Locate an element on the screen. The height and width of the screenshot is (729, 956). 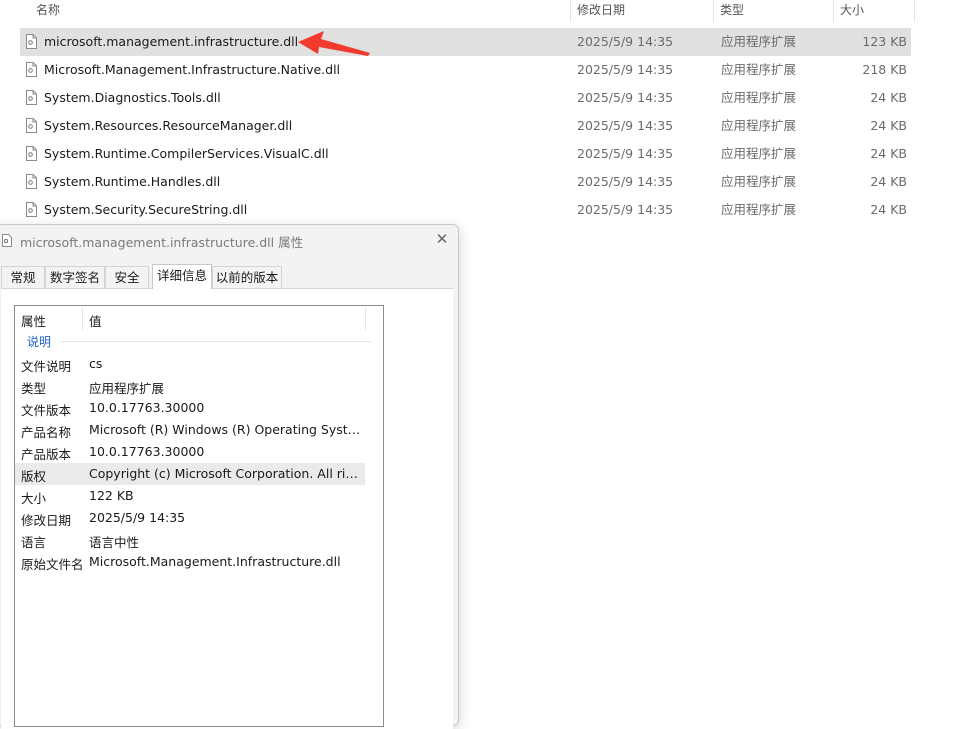
property-row: 类型 应用程序扩展 is located at coordinates (190, 386).